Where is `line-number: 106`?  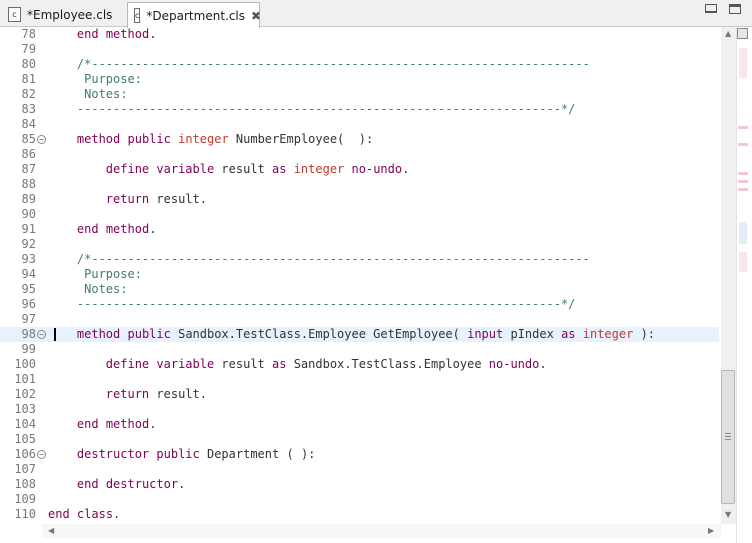 line-number: 106 is located at coordinates (25, 454).